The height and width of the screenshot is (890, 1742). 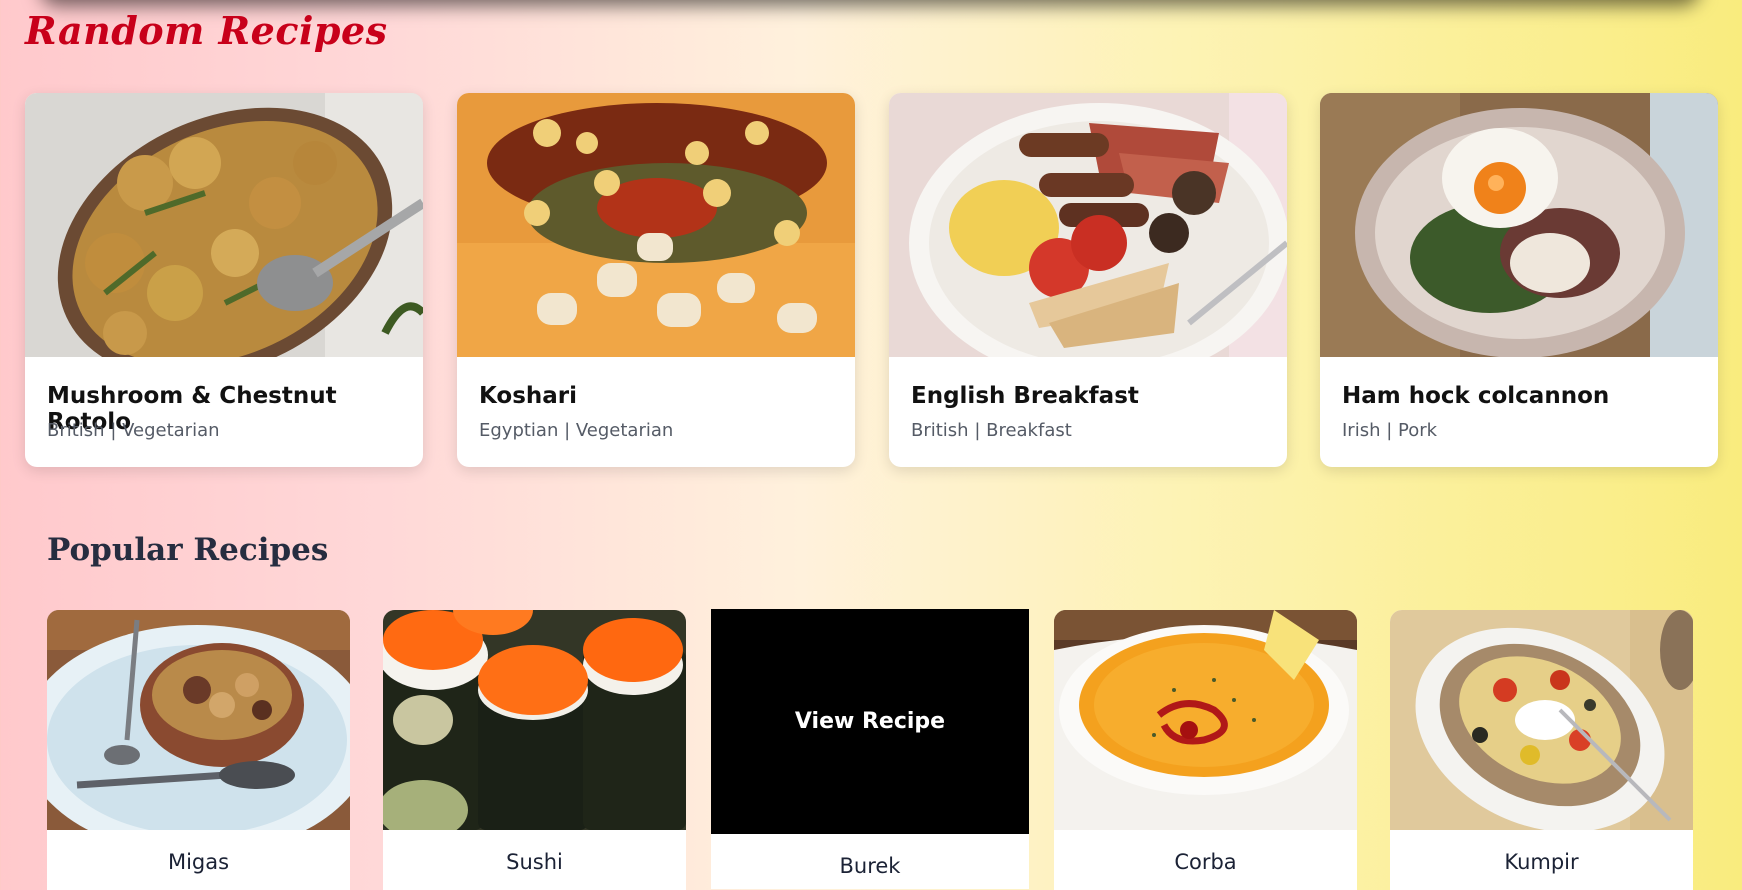 I want to click on recipe-meta: British | Vegetarian, so click(x=133, y=430).